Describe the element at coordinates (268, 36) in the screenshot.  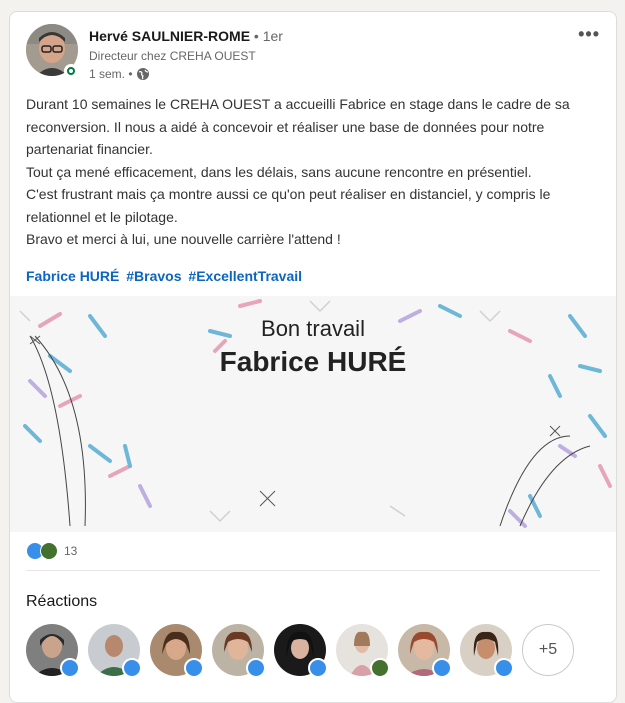
I see `connection-degree: • 1er` at that location.